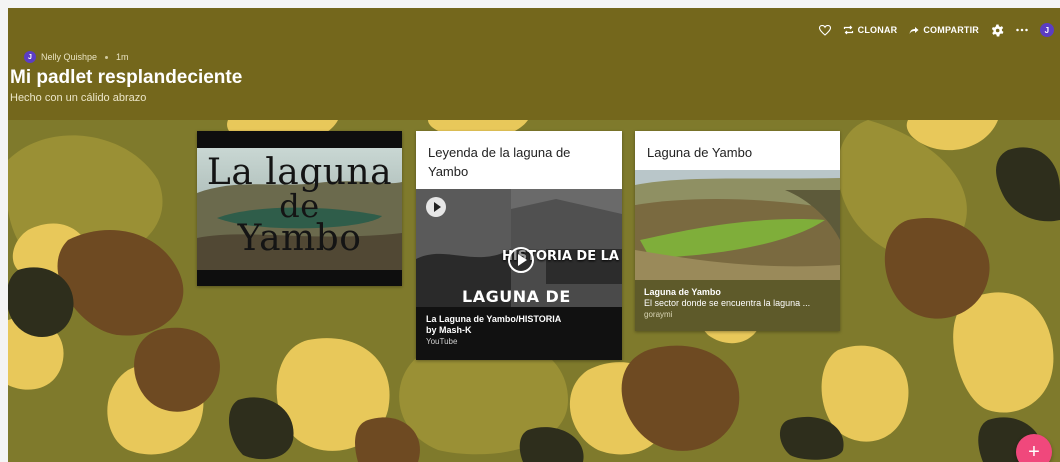 This screenshot has width=1060, height=462. What do you see at coordinates (436, 207) in the screenshot?
I see `play-icon` at bounding box center [436, 207].